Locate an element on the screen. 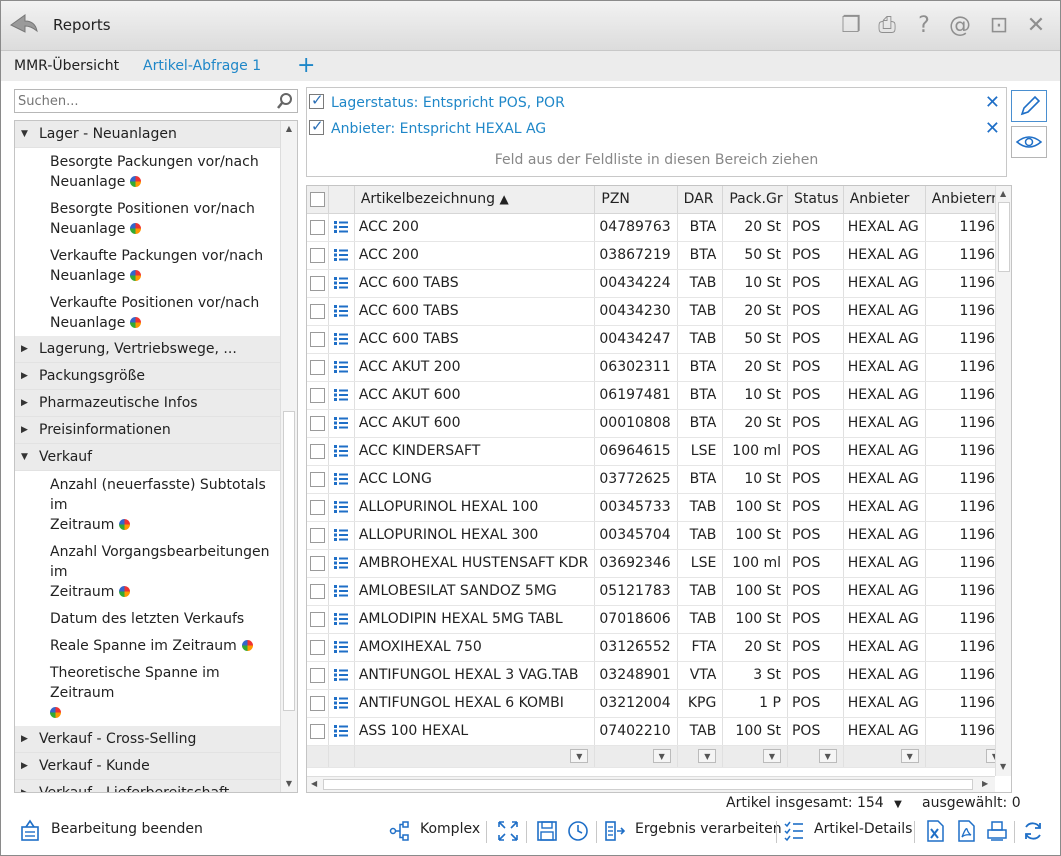 The image size is (1061, 856). filter-row: Lagerstatus: Entspricht POS, POR is located at coordinates (437, 103).